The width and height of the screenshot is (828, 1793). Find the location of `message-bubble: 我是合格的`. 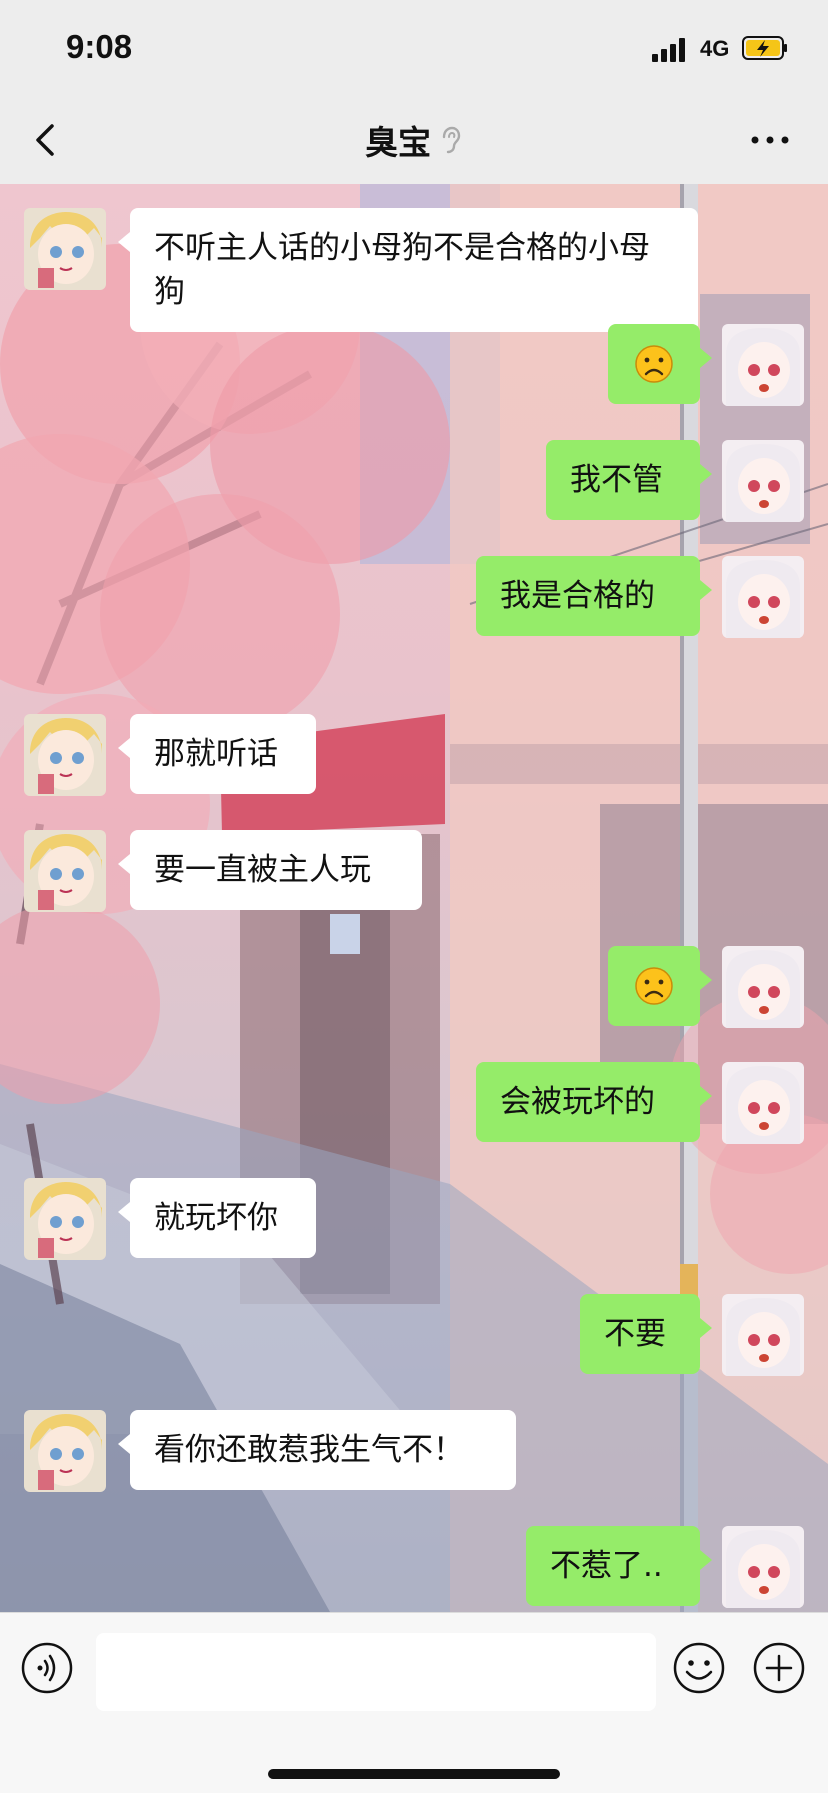

message-bubble: 我是合格的 is located at coordinates (594, 596).